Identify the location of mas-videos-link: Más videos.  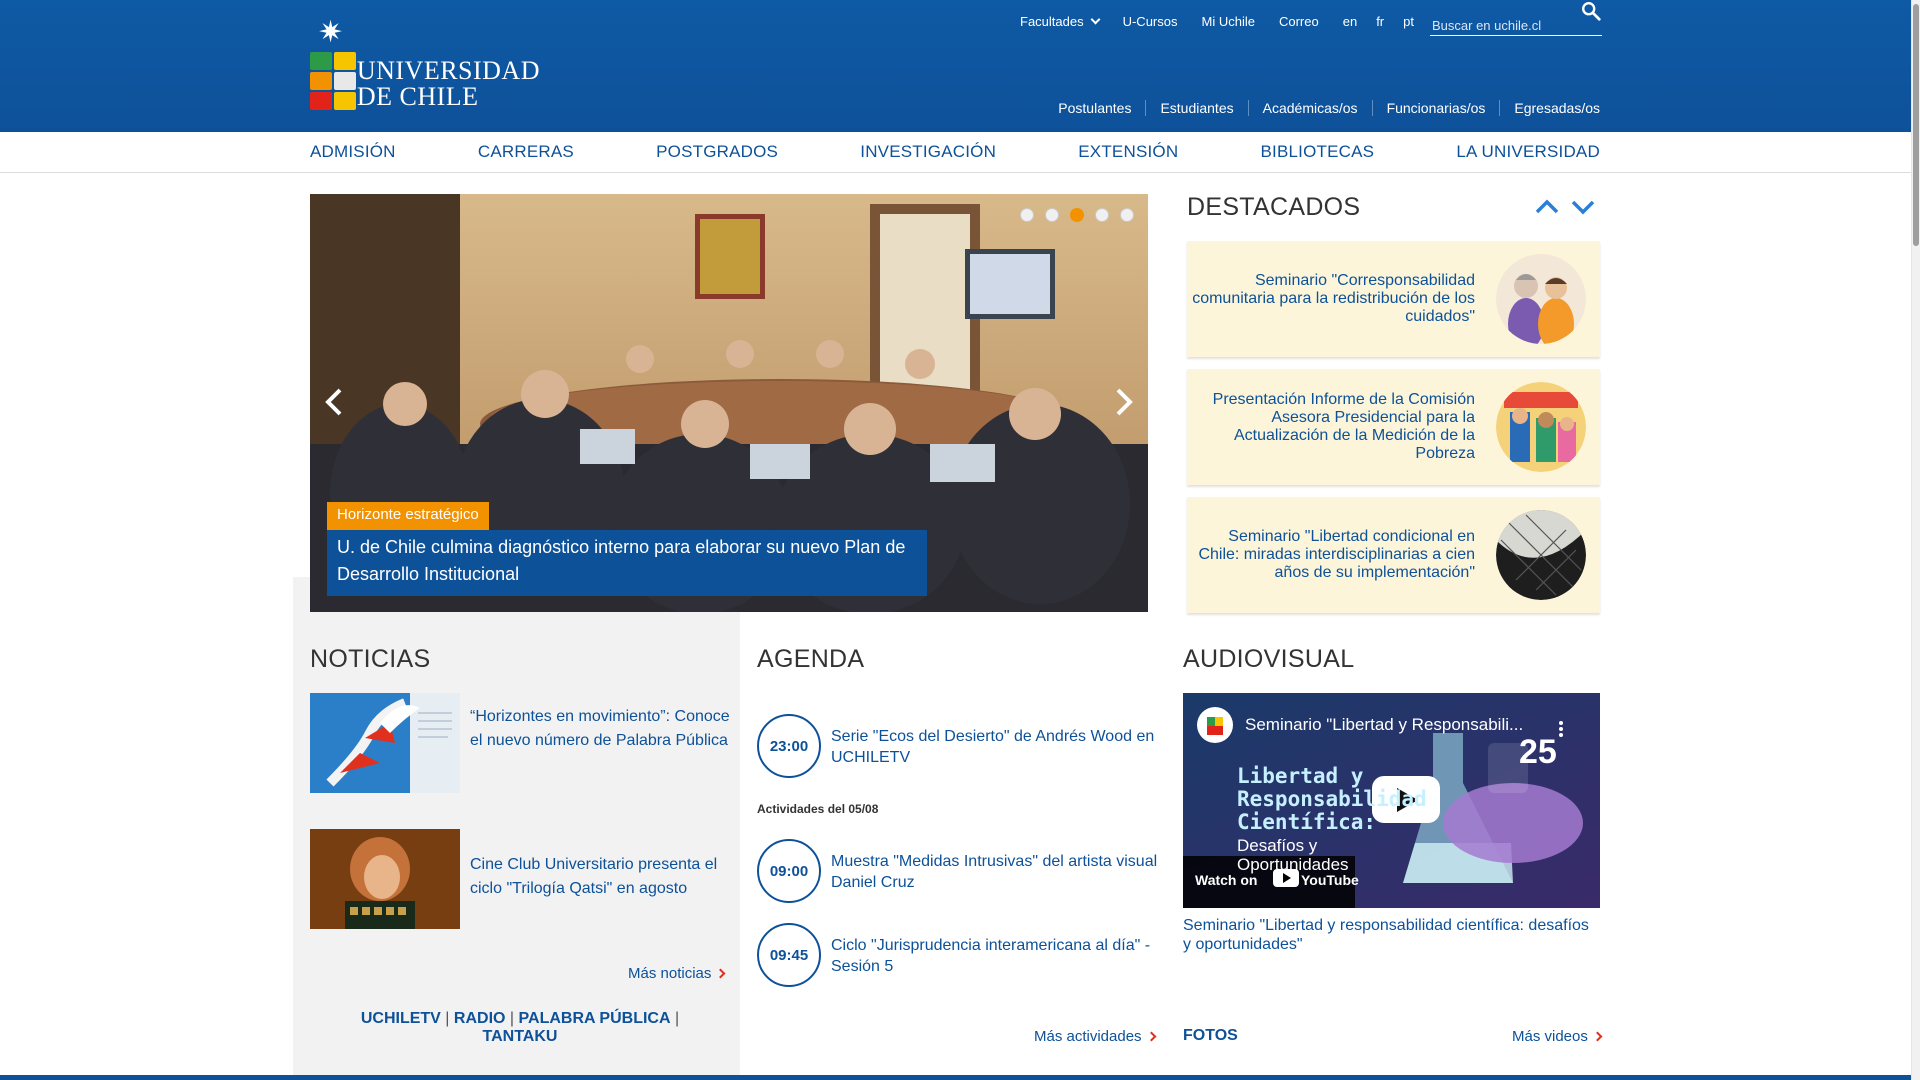
(1557, 1036).